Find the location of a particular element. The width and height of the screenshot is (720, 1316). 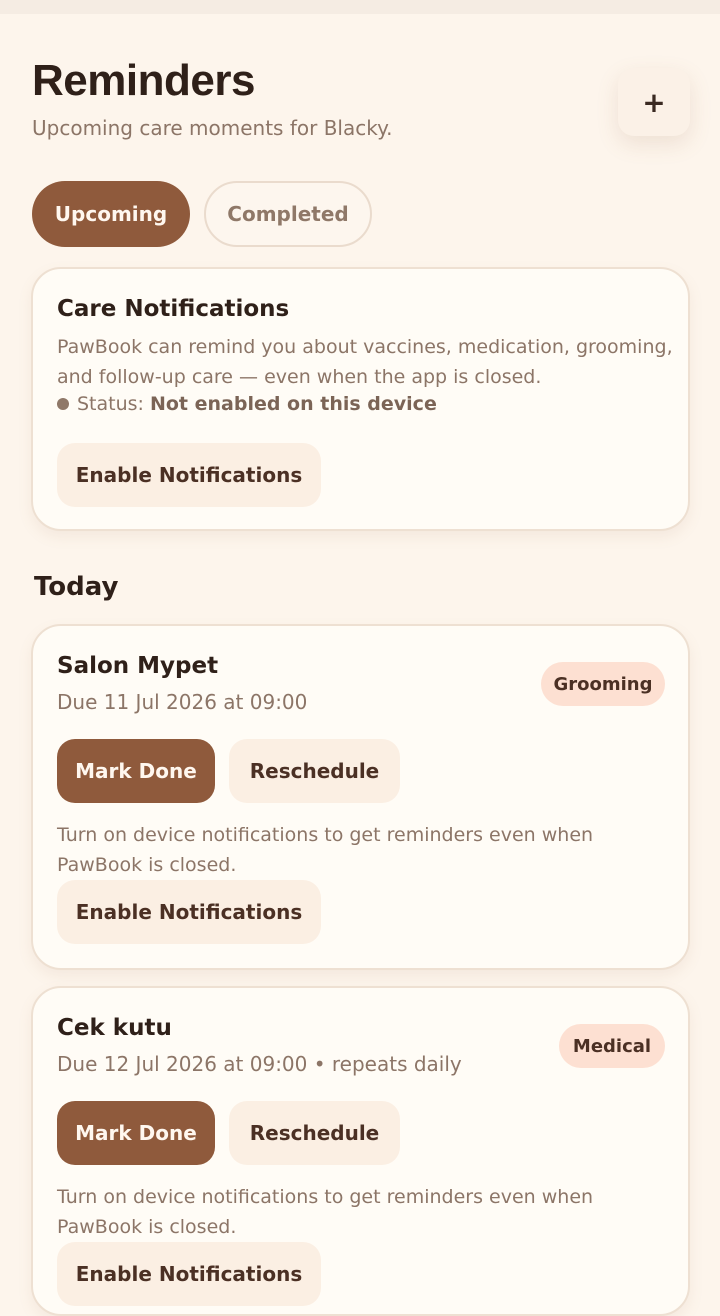

status-value: Not enabled on this device is located at coordinates (293, 404).